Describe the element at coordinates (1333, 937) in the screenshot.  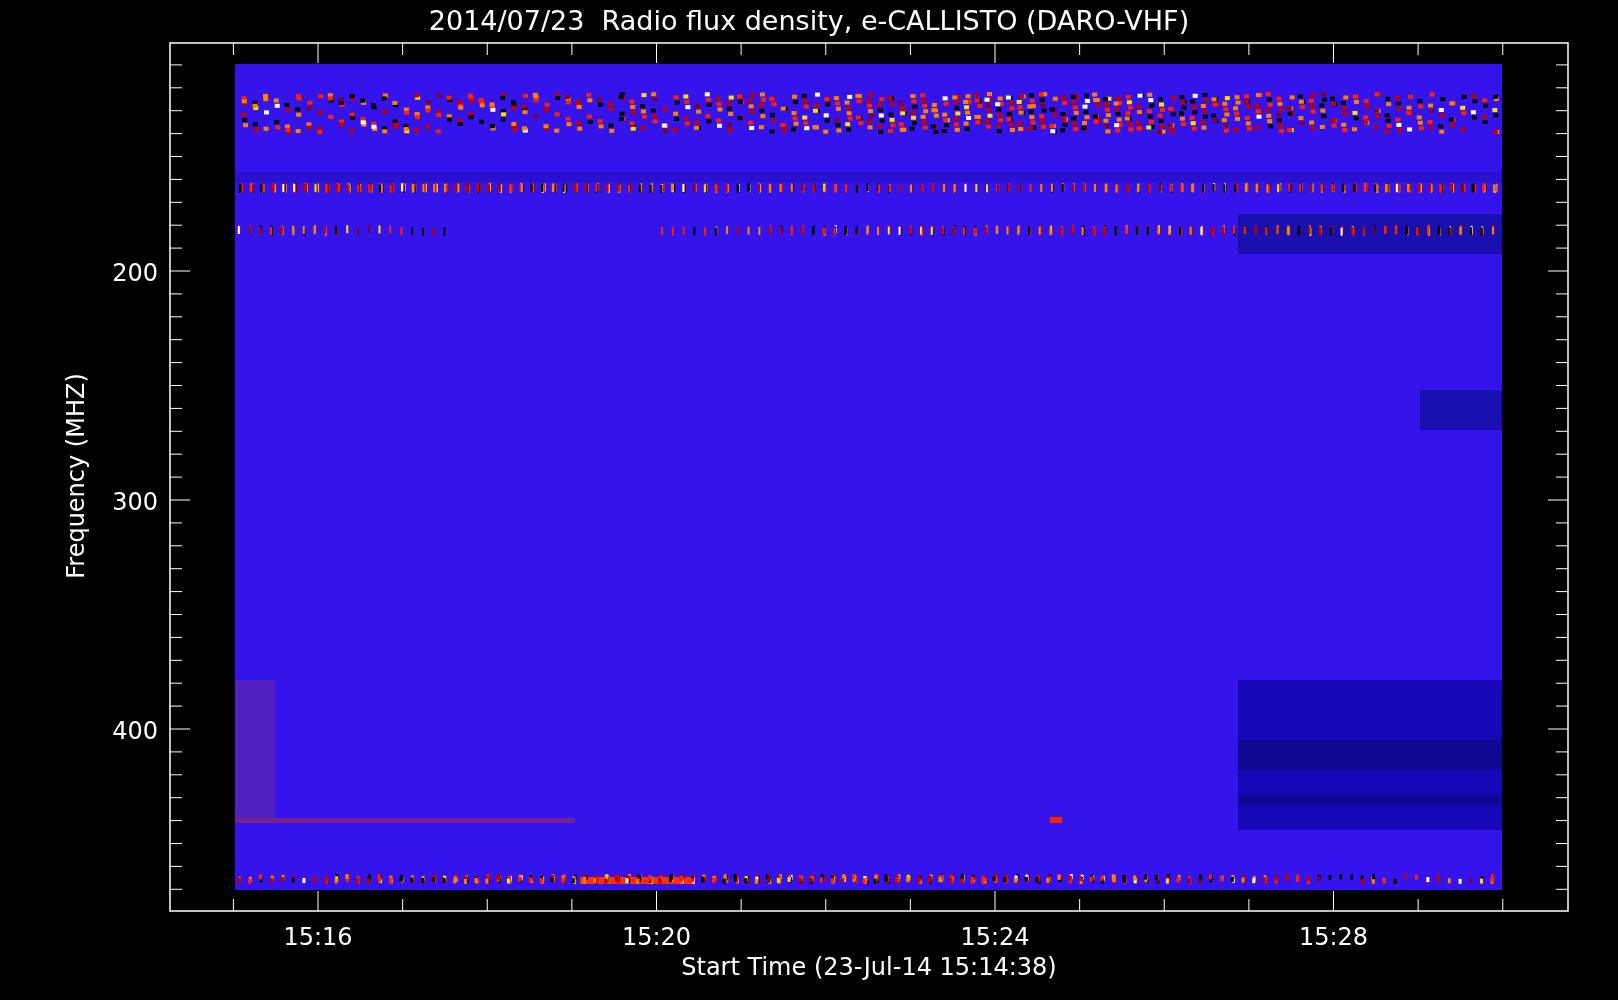
I see `x-tick-label: 15:28` at that location.